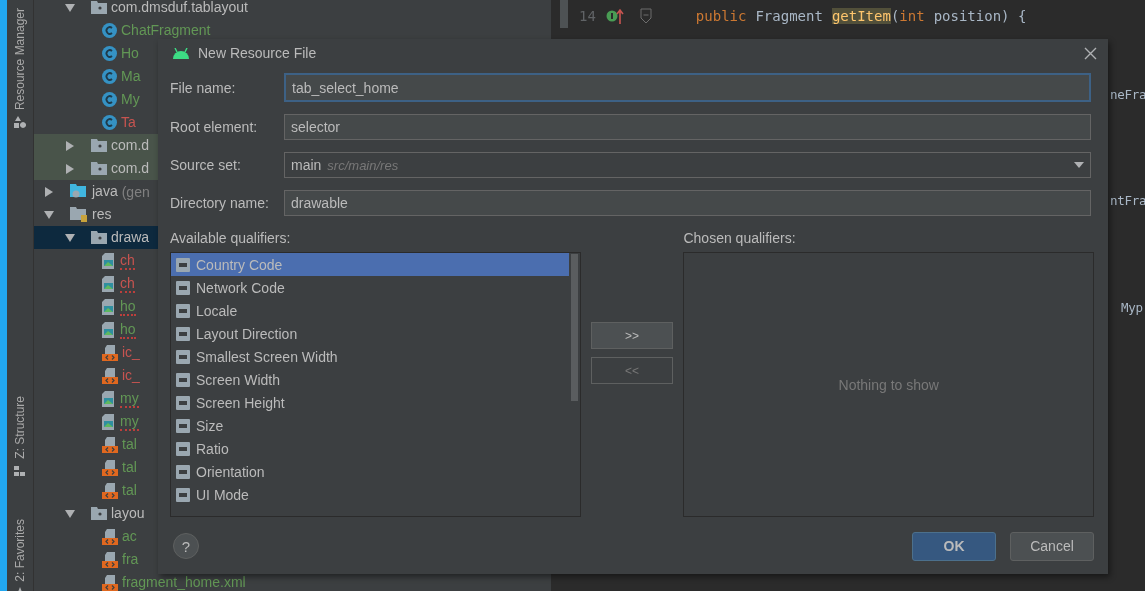  I want to click on override-icon, so click(614, 16).